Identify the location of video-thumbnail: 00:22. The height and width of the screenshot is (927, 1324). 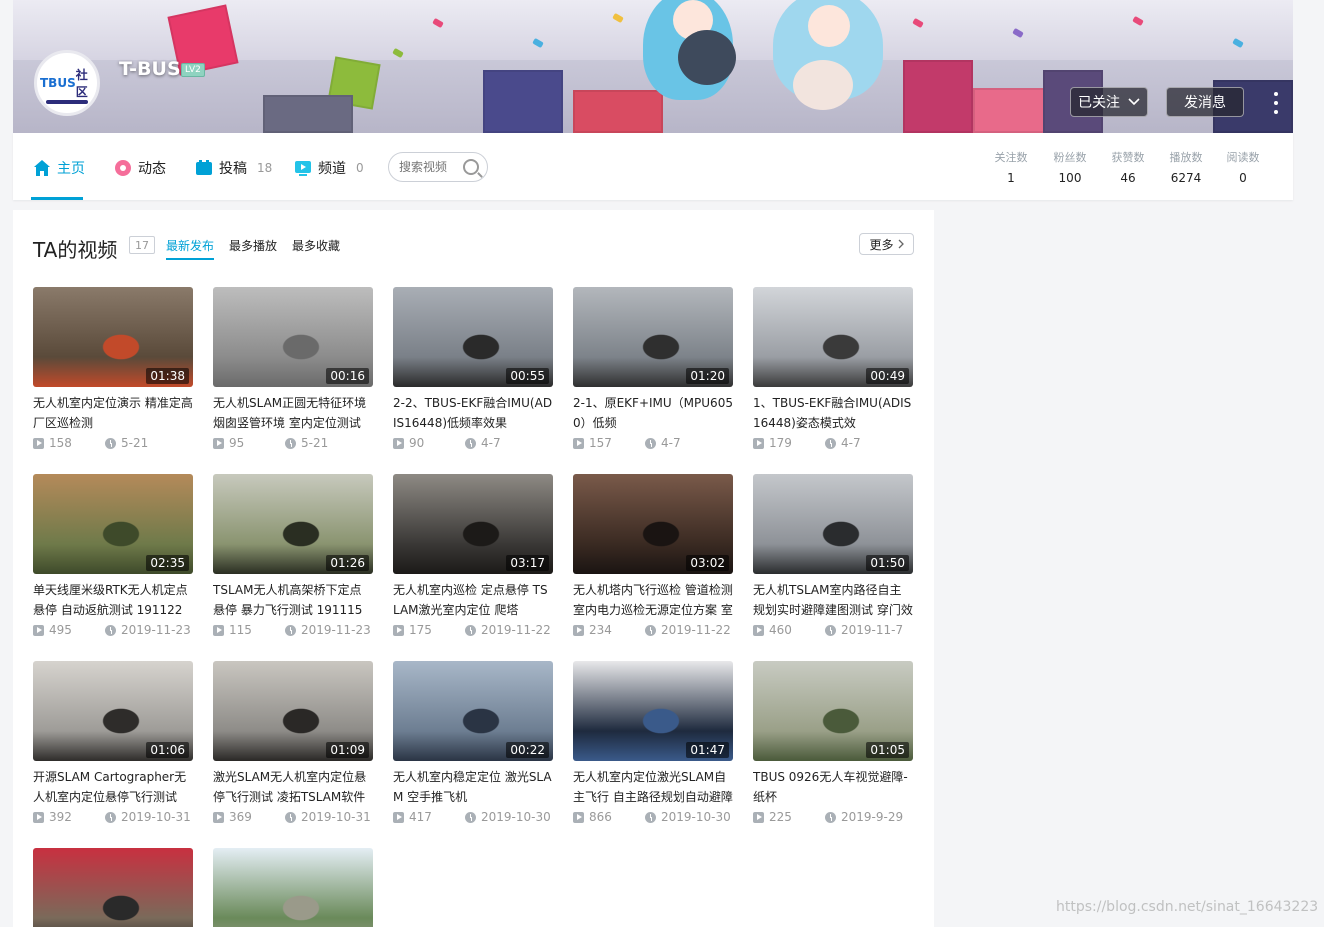
(473, 711).